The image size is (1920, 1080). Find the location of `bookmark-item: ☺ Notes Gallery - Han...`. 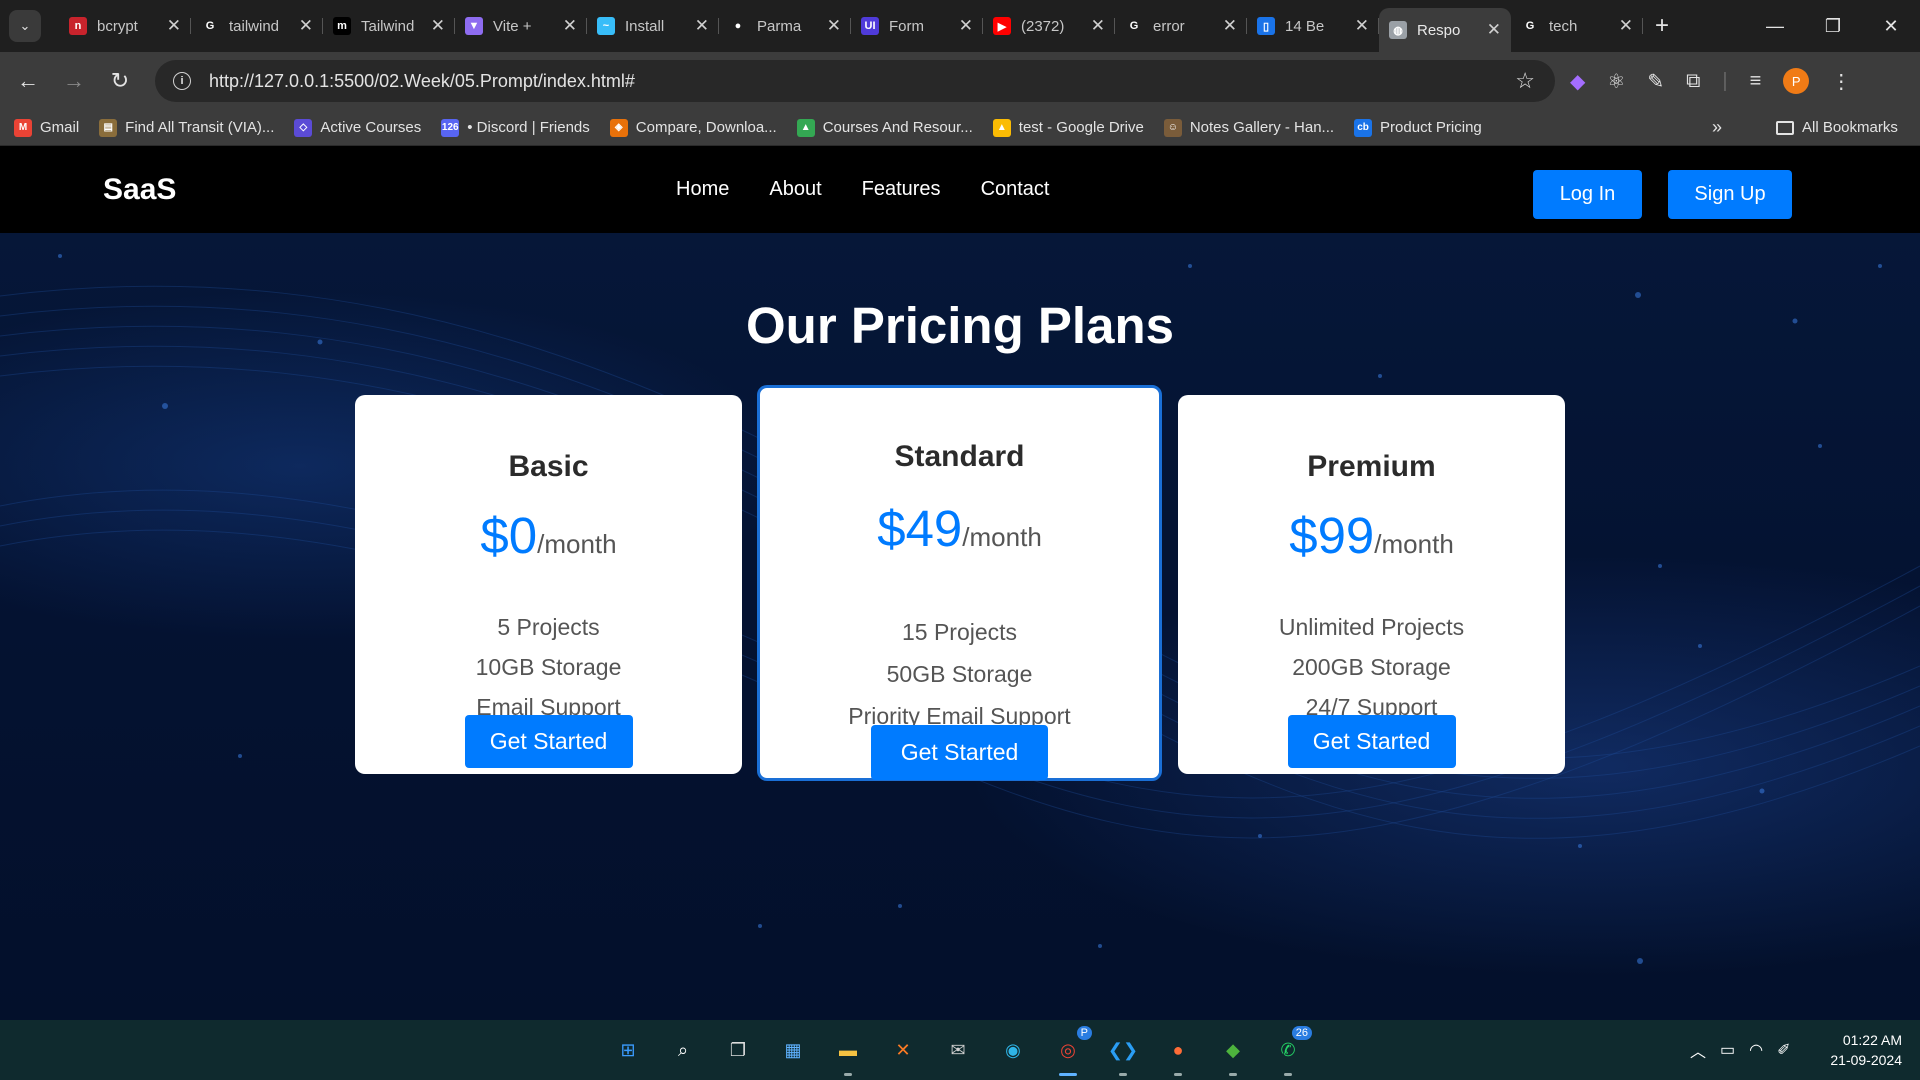

bookmark-item: ☺ Notes Gallery - Han... is located at coordinates (1248, 127).